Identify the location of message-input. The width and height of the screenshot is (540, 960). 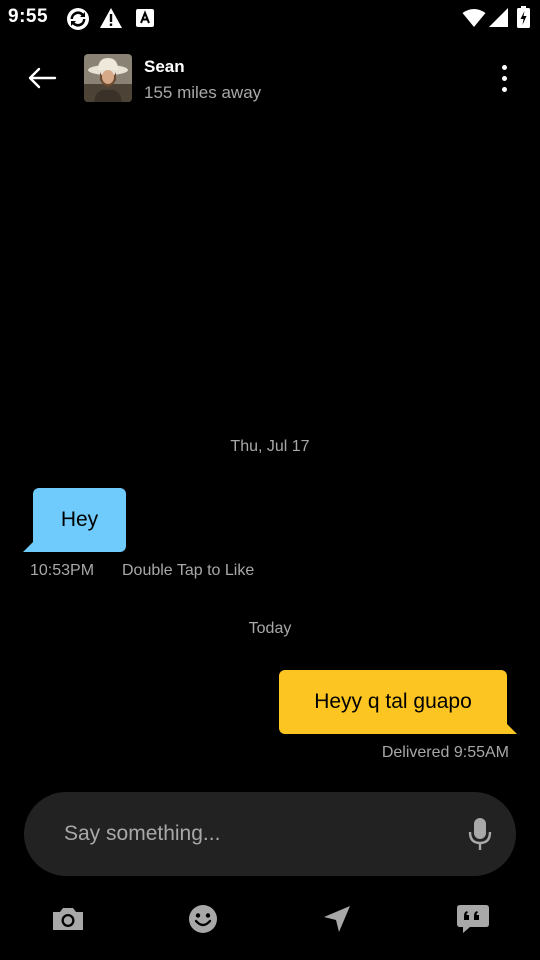
(254, 834).